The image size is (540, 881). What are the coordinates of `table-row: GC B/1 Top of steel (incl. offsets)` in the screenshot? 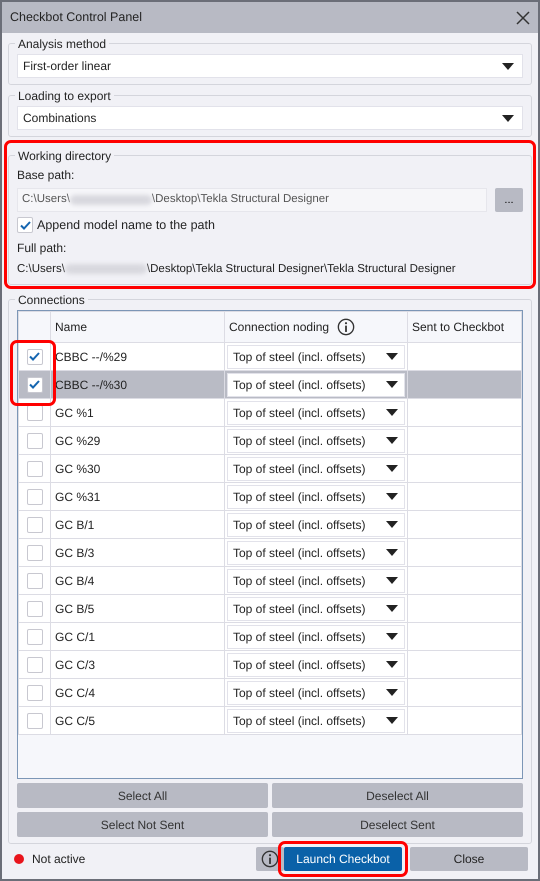 It's located at (270, 524).